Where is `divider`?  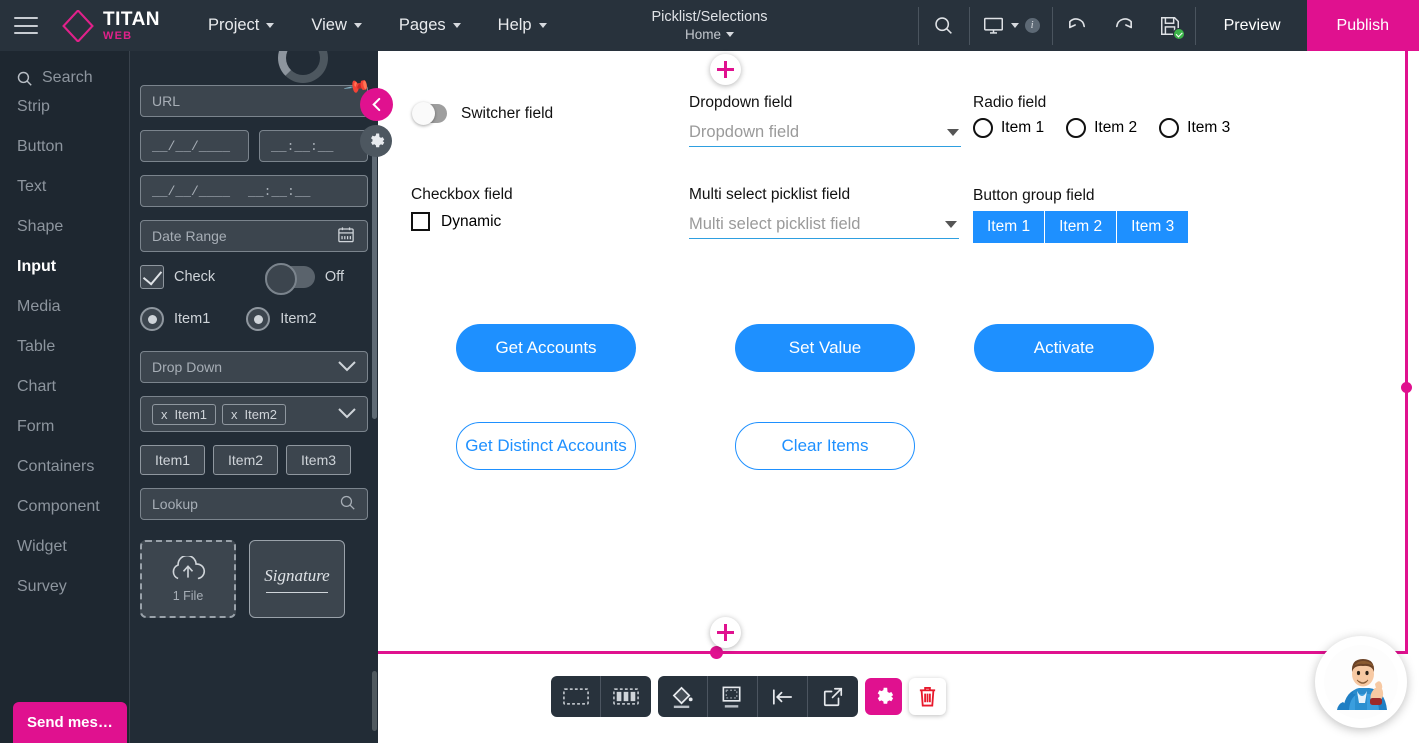
divider is located at coordinates (1195, 25).